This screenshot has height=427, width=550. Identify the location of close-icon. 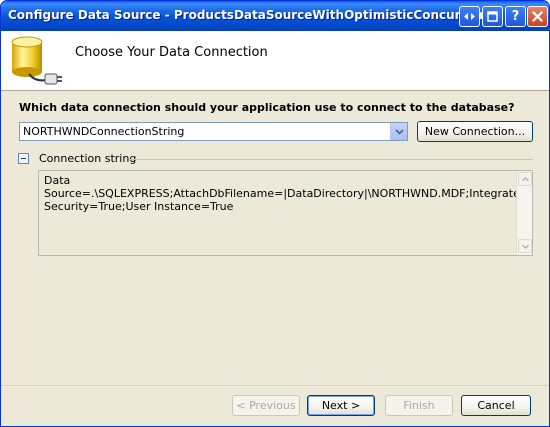
(537, 16).